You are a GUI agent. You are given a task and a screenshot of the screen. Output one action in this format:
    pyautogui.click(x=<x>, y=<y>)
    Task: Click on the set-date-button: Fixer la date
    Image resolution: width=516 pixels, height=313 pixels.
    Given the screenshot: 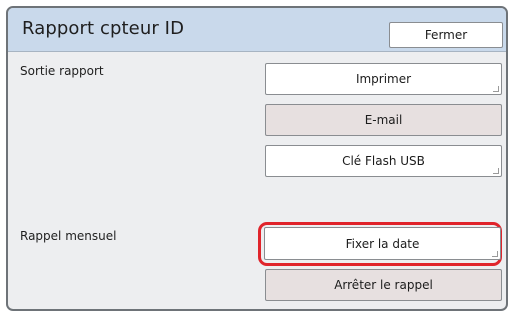 What is the action you would take?
    pyautogui.click(x=382, y=243)
    